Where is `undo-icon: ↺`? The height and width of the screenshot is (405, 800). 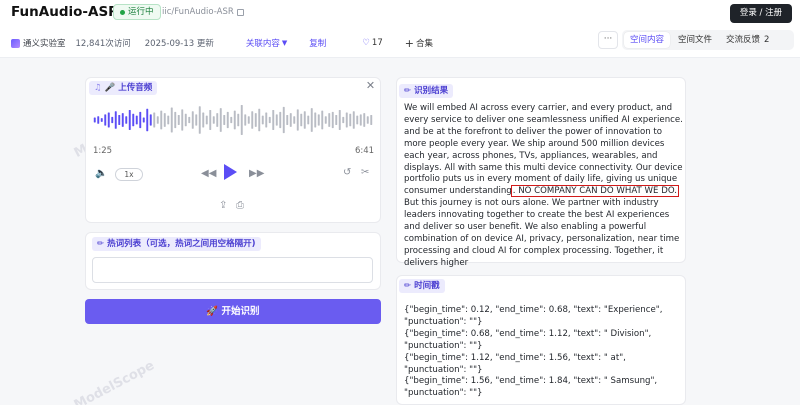
undo-icon: ↺ is located at coordinates (347, 173).